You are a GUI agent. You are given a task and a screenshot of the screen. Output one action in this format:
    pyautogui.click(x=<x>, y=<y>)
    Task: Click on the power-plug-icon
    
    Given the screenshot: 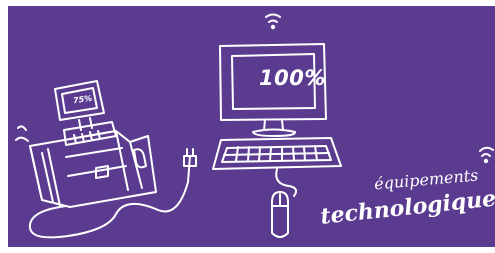 What is the action you would take?
    pyautogui.click(x=112, y=193)
    